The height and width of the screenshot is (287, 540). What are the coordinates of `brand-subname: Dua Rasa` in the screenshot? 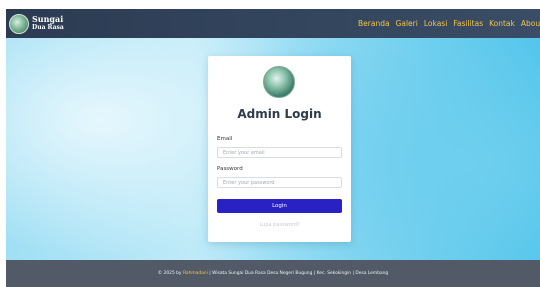 It's located at (48, 27).